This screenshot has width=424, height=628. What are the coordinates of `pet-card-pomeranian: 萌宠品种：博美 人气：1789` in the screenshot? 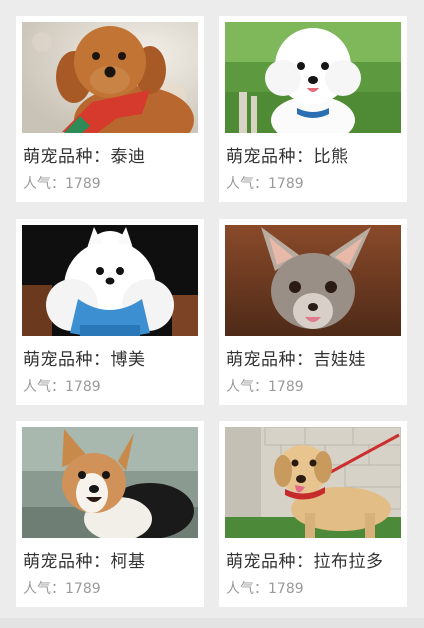 It's located at (110, 312).